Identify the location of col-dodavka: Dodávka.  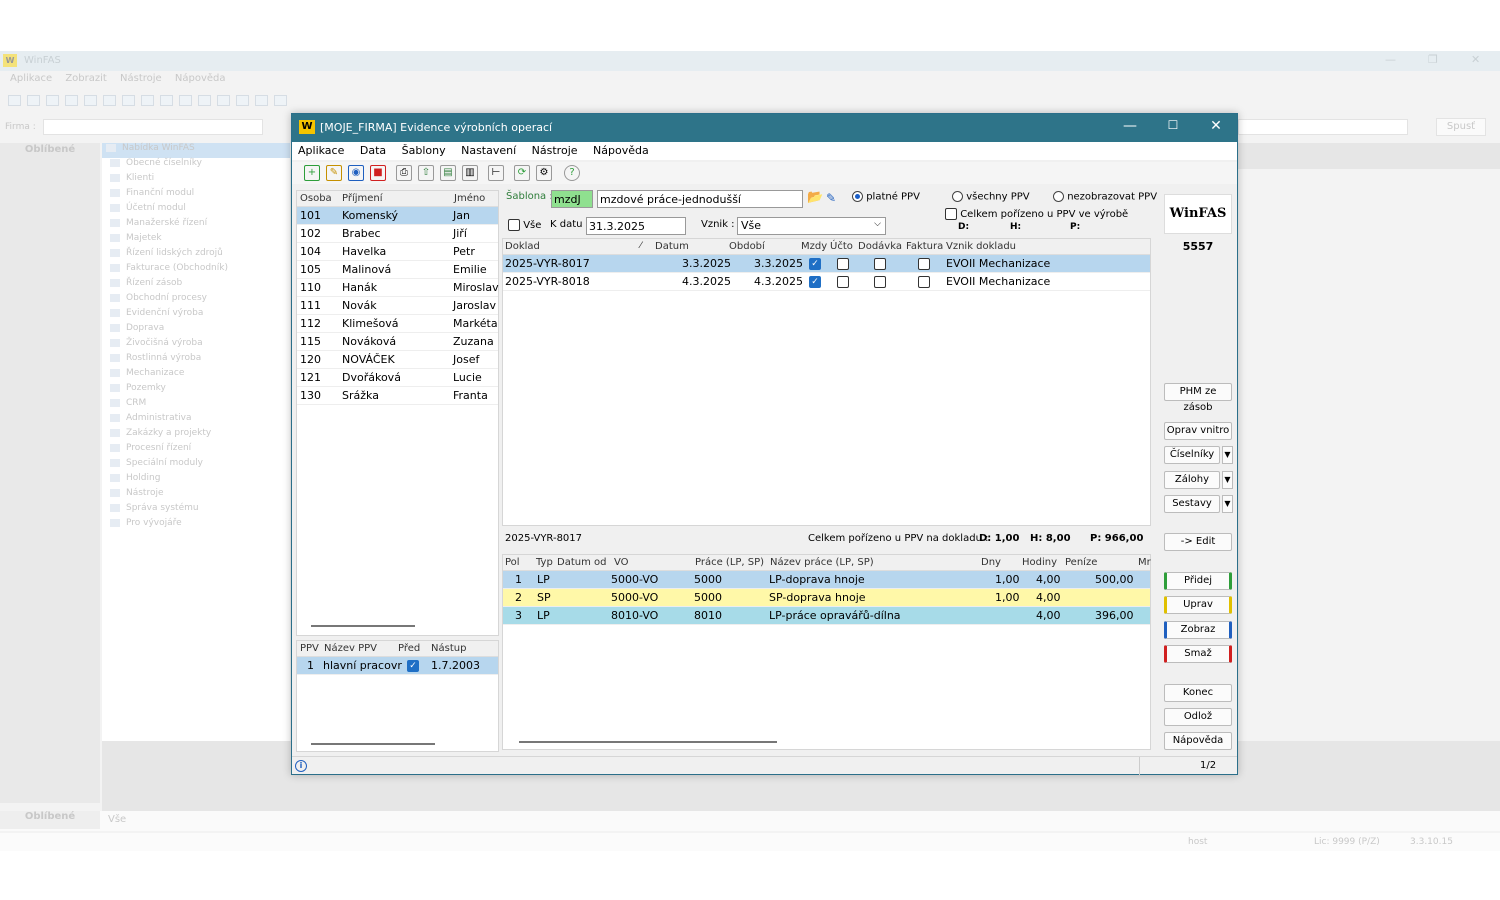
(880, 246).